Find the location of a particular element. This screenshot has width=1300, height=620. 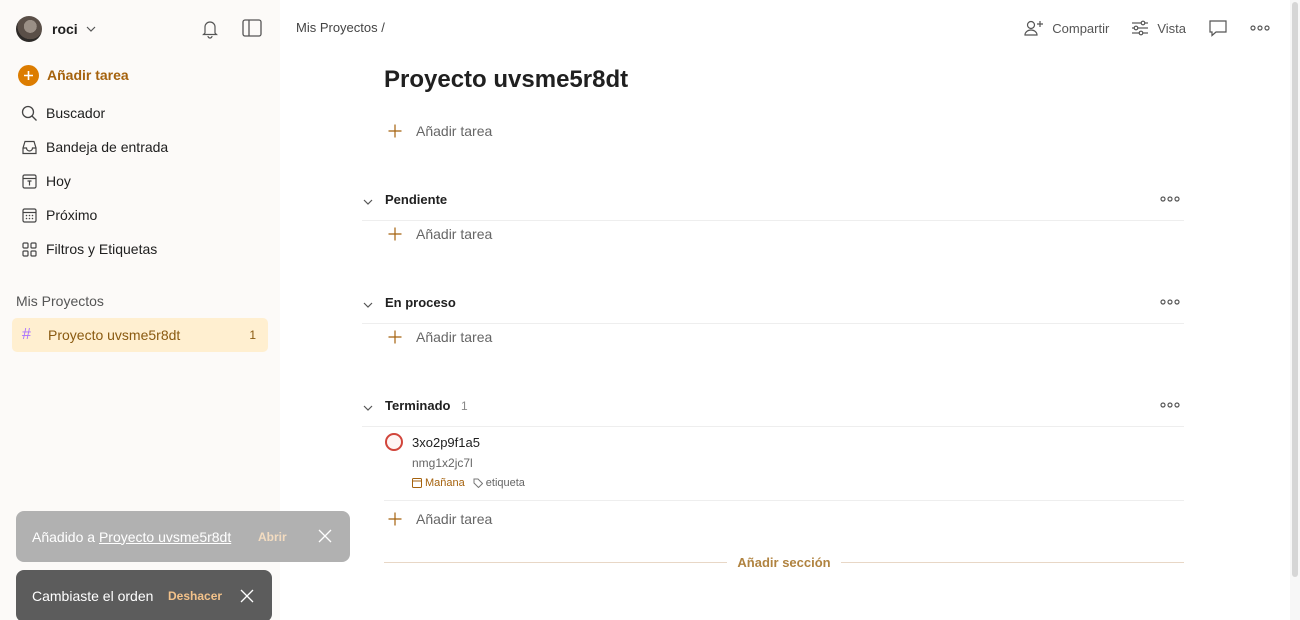

view-button: Vista is located at coordinates (1158, 28).